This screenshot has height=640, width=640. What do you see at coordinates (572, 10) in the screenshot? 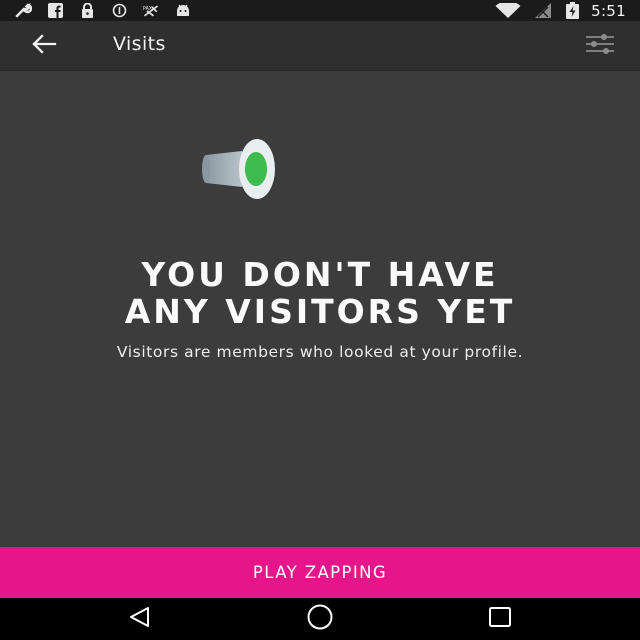
I see `battery-charging-icon` at bounding box center [572, 10].